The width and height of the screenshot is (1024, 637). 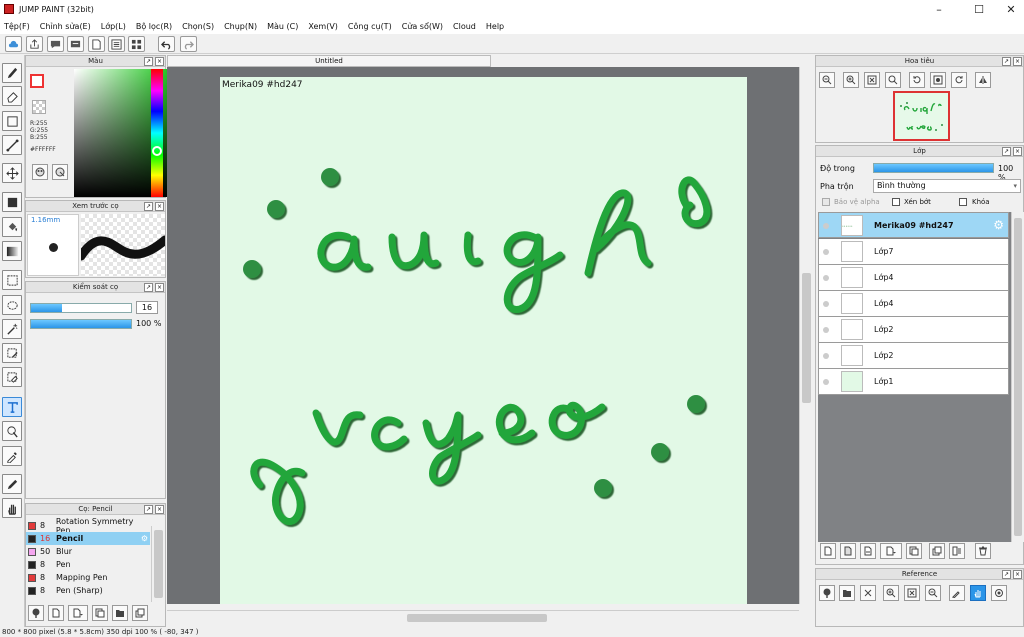 I want to click on menu-color: Màu (C), so click(x=282, y=26).